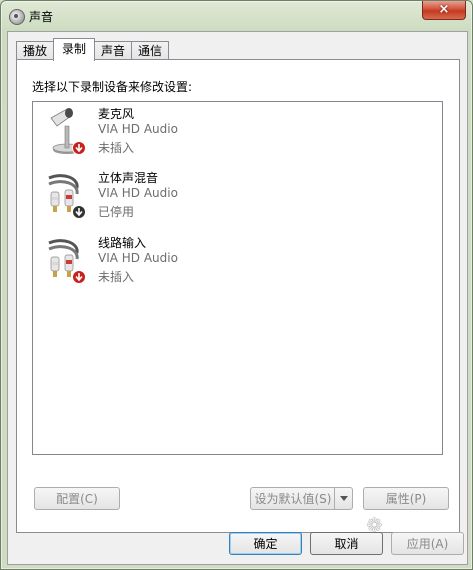 The image size is (473, 570). I want to click on set-default-split-button: 设为默认值(S), so click(301, 498).